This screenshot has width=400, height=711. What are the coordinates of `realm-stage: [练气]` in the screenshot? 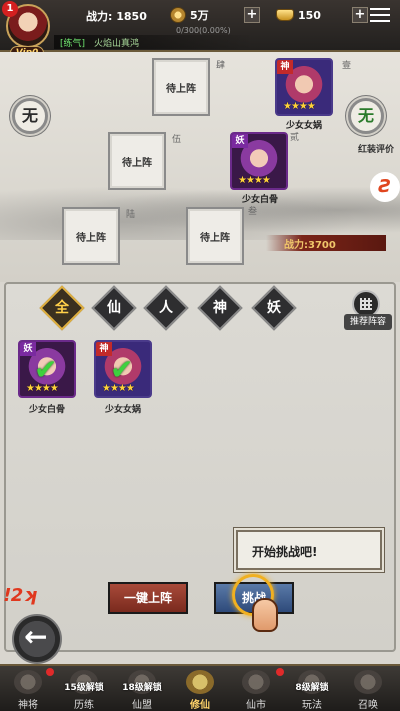 It's located at (73, 44).